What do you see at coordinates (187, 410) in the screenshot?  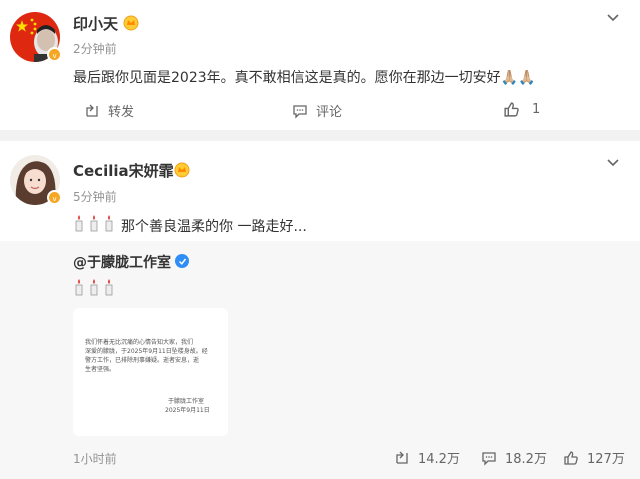 I see `notice-date: 2025年9月11日` at bounding box center [187, 410].